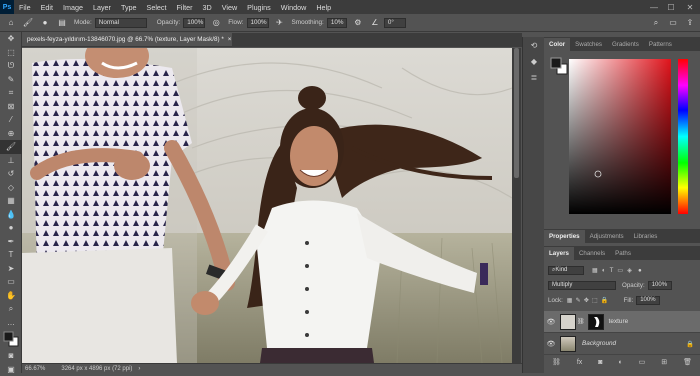  I want to click on menu-3d: 3D, so click(207, 7).